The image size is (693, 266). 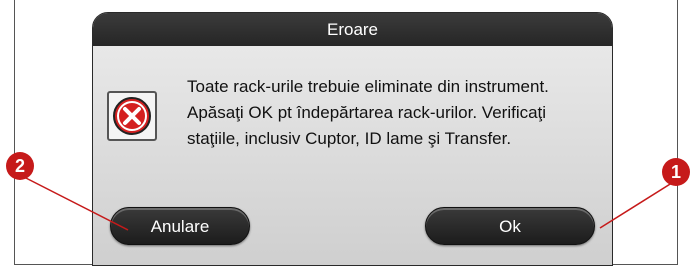 I want to click on callout-badge-2: 2, so click(x=20, y=166).